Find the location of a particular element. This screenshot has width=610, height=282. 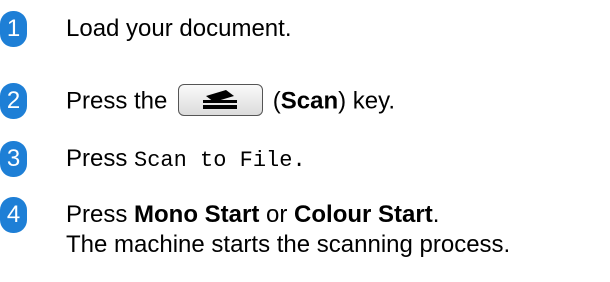

scan-key-icon is located at coordinates (220, 99).